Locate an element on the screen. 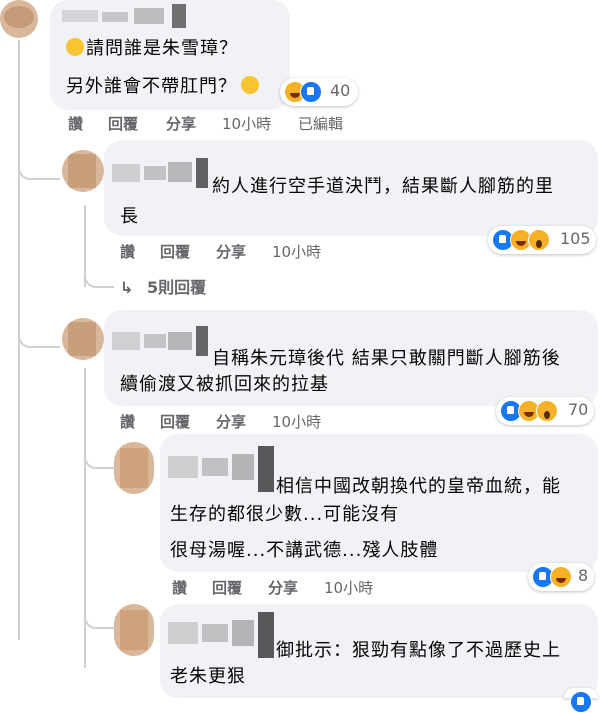  thread-elbow-c2 is located at coordinates (39, 165).